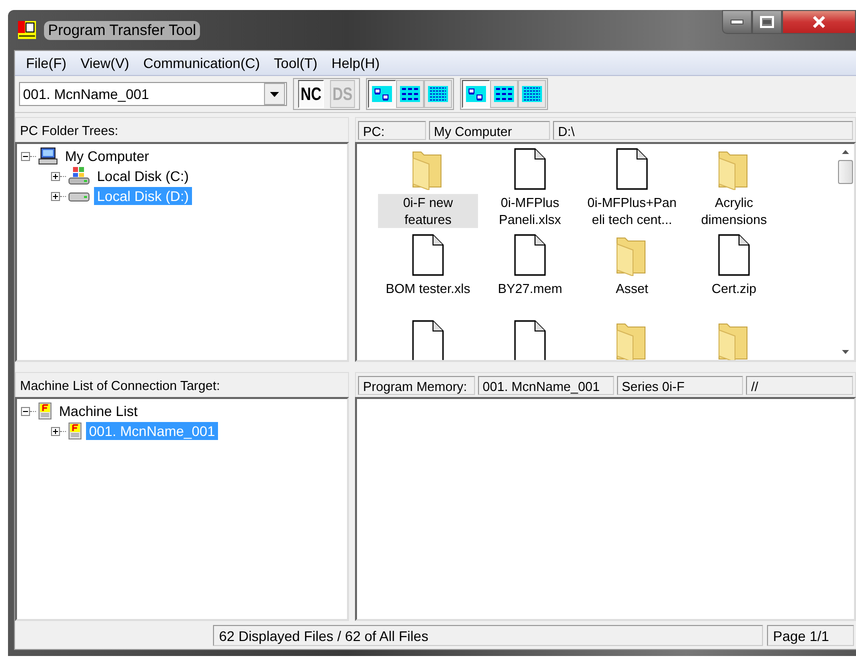  What do you see at coordinates (488, 635) in the screenshot?
I see `status-text: 62 Displayed Files / 62 of All Files` at bounding box center [488, 635].